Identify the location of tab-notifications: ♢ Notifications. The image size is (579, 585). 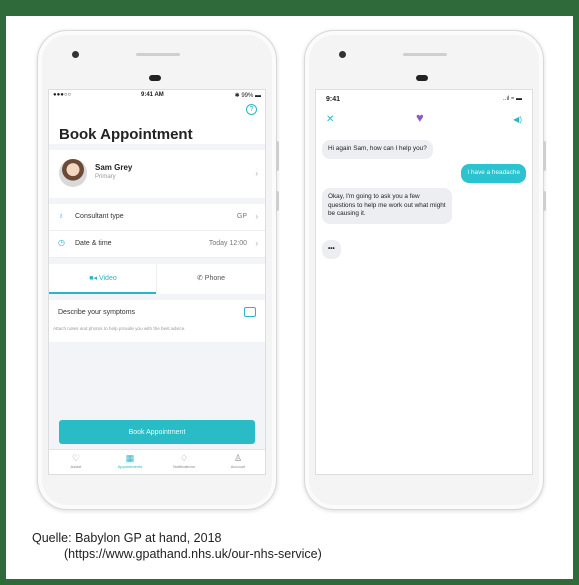
(184, 461).